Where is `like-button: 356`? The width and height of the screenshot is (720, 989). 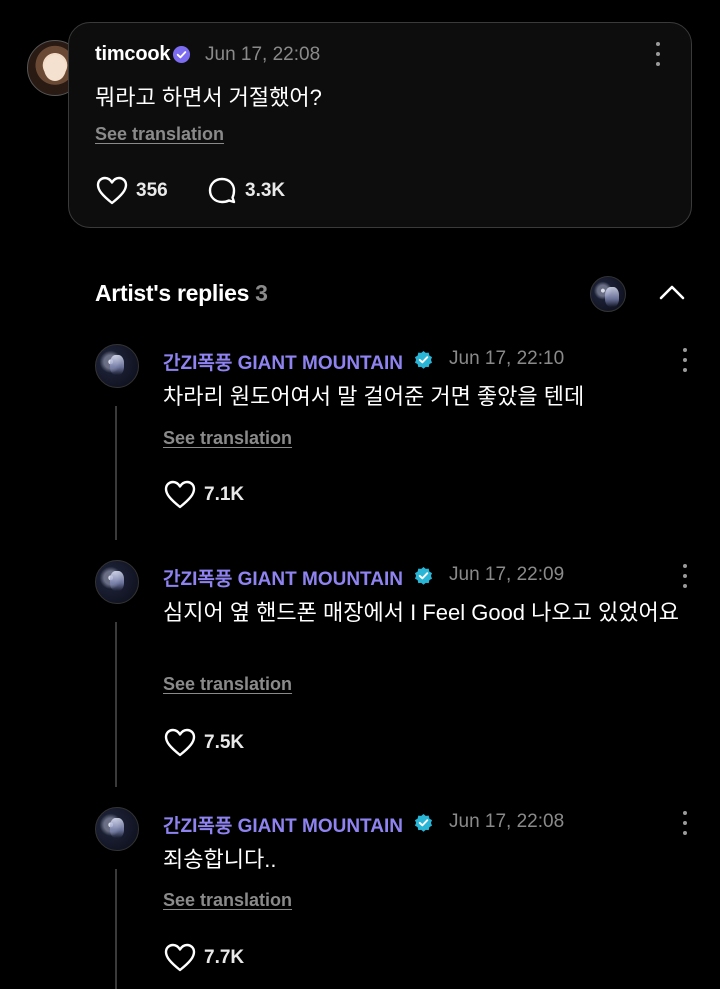
like-button: 356 is located at coordinates (132, 191).